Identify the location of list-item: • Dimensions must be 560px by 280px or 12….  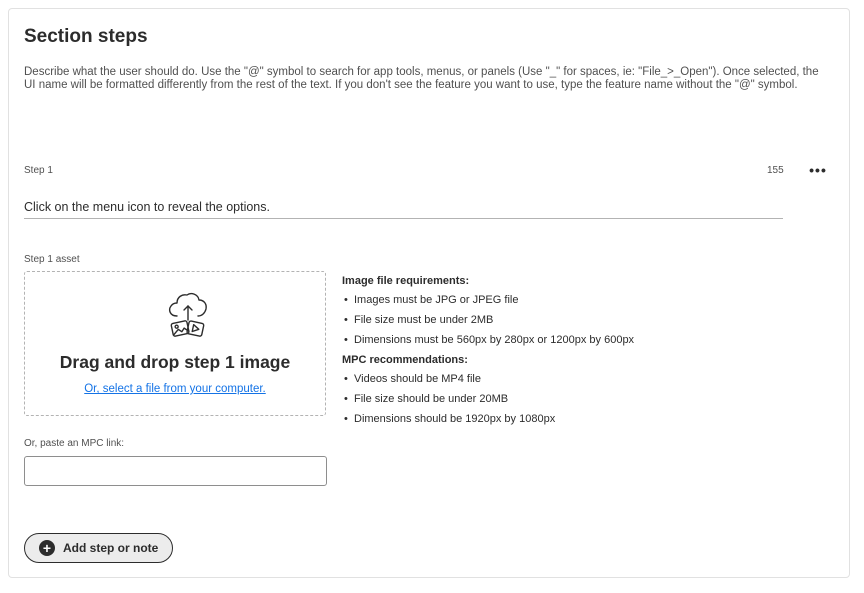
(489, 340).